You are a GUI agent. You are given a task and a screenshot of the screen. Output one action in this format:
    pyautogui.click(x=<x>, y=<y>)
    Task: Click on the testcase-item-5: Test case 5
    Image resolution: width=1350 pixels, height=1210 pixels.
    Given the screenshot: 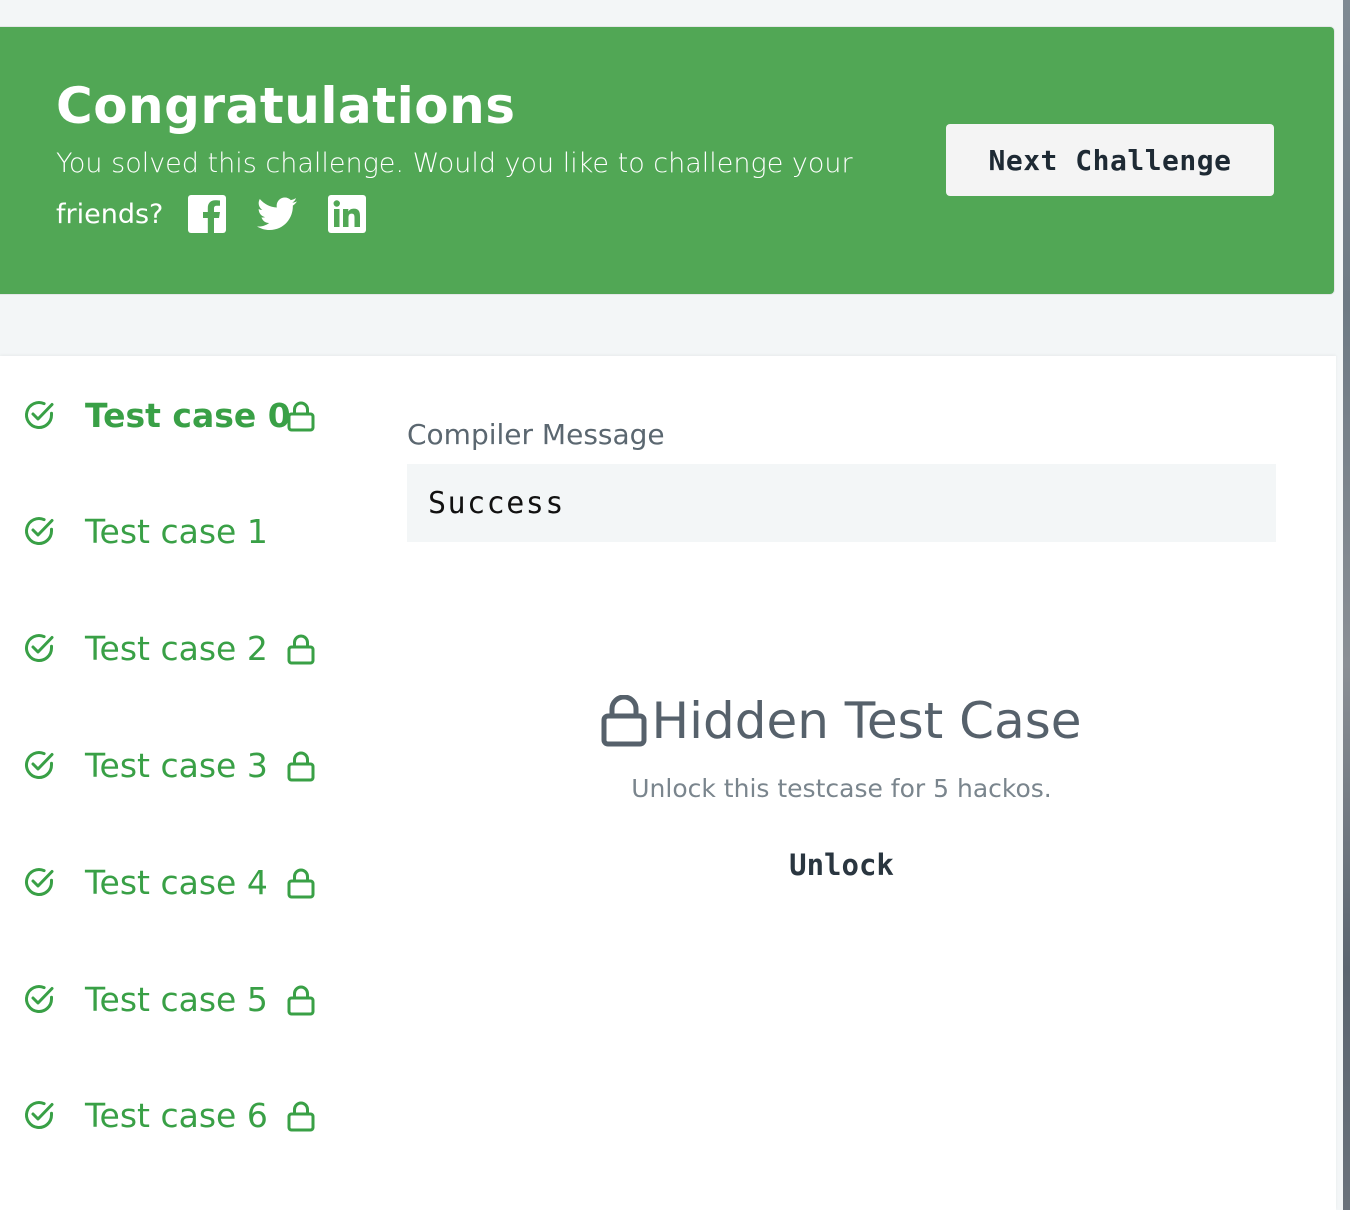 What is the action you would take?
    pyautogui.click(x=145, y=999)
    